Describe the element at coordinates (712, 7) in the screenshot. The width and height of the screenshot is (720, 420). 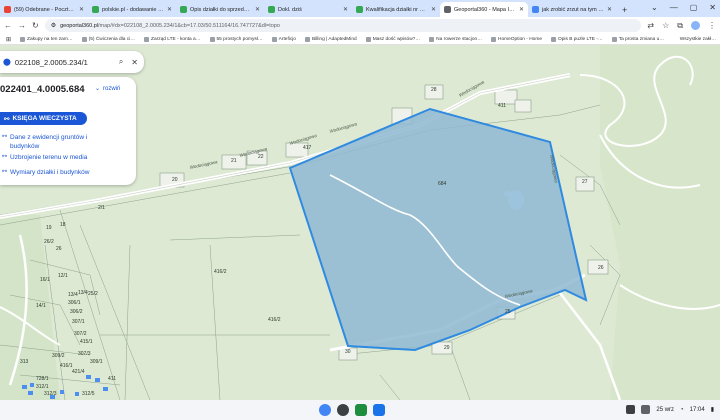
I see `close-window-icon: ✕` at that location.